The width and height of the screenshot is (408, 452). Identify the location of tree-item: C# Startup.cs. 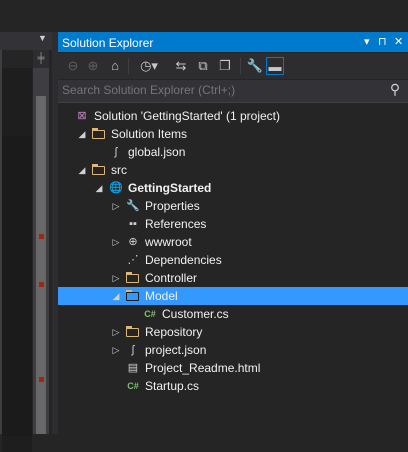
(233, 386).